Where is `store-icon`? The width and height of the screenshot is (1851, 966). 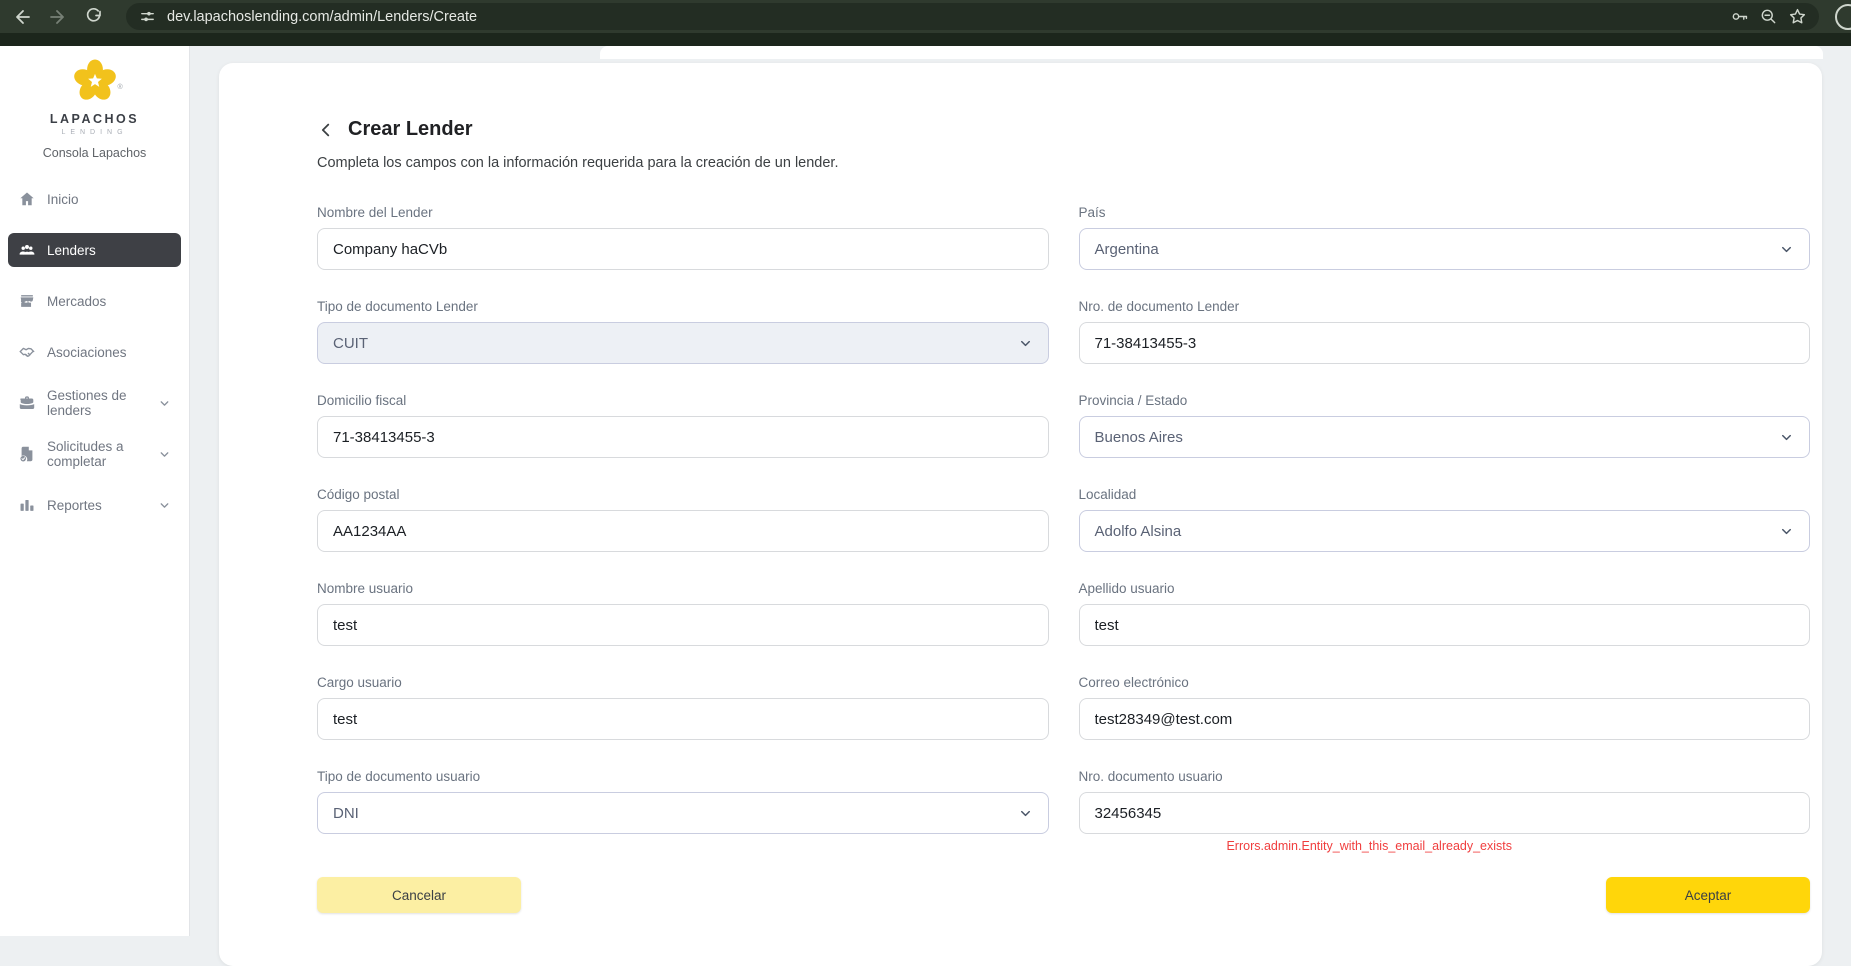 store-icon is located at coordinates (27, 301).